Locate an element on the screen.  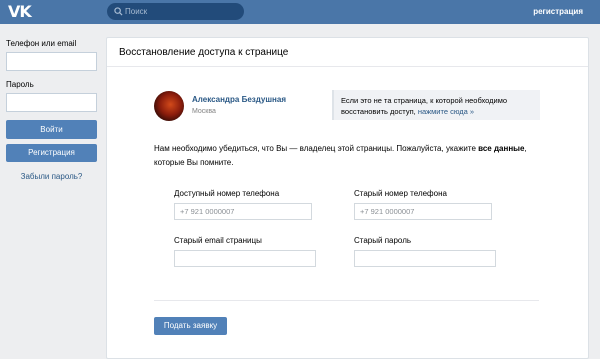
click-here-link: нажмите сюда » is located at coordinates (446, 111).